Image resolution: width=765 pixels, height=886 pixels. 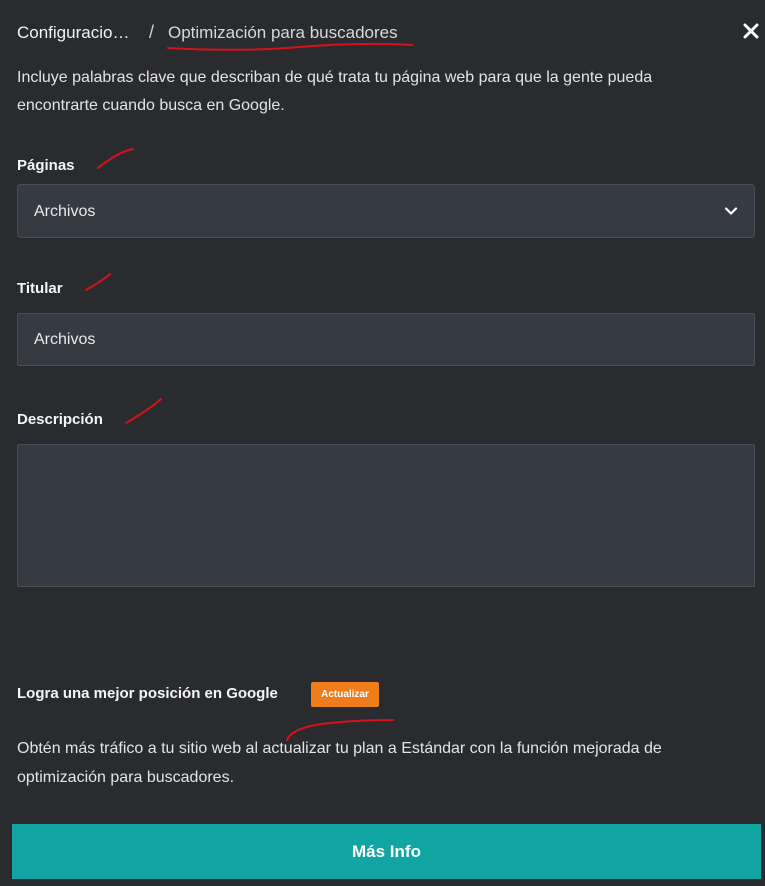 What do you see at coordinates (65, 211) in the screenshot?
I see `pages-select-value: Archivos` at bounding box center [65, 211].